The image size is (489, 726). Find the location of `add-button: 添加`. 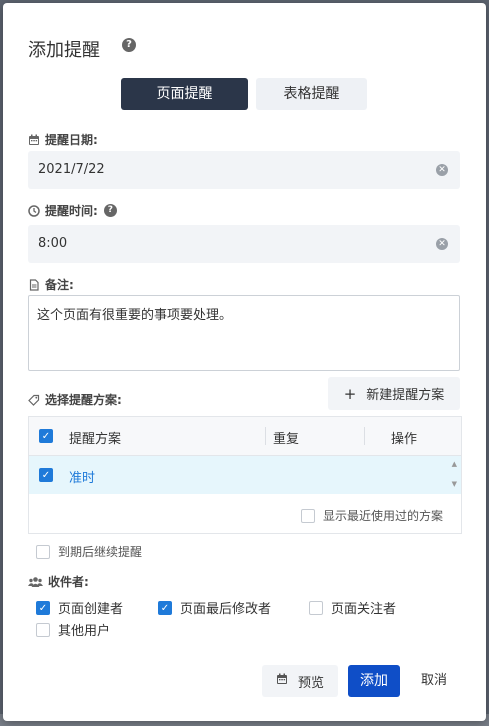

add-button: 添加 is located at coordinates (374, 681).